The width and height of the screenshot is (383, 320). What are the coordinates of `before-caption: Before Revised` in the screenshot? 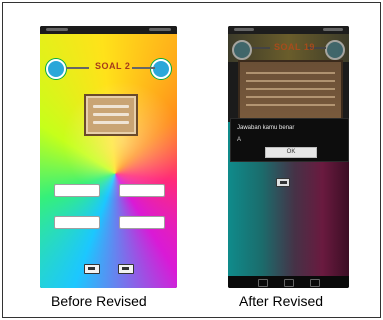 It's located at (99, 301).